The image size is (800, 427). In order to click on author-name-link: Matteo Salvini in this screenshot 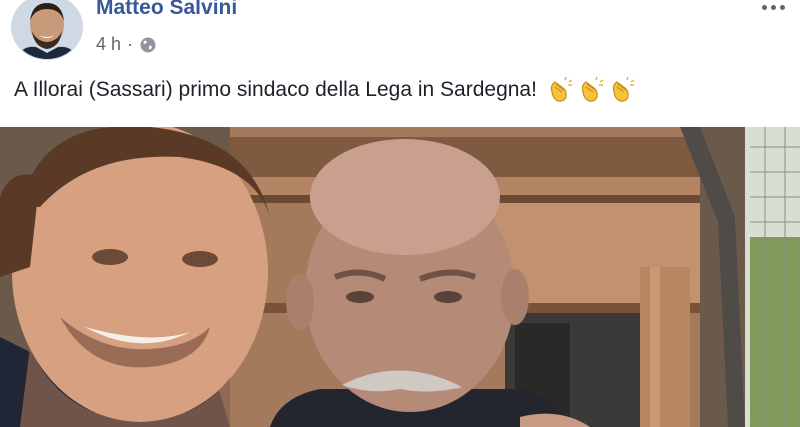, I will do `click(166, 10)`.